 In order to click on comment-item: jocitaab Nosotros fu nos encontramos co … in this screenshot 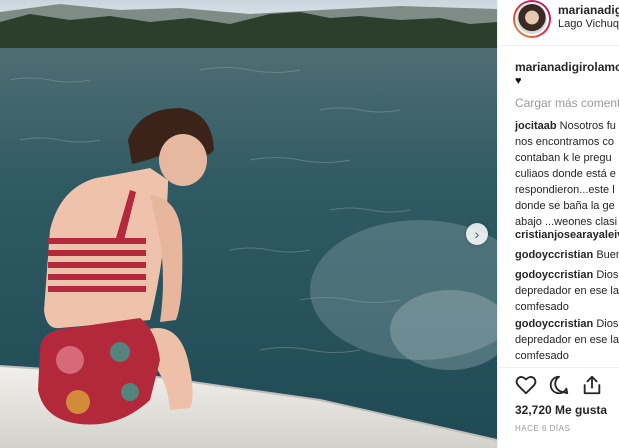, I will do `click(566, 174)`.